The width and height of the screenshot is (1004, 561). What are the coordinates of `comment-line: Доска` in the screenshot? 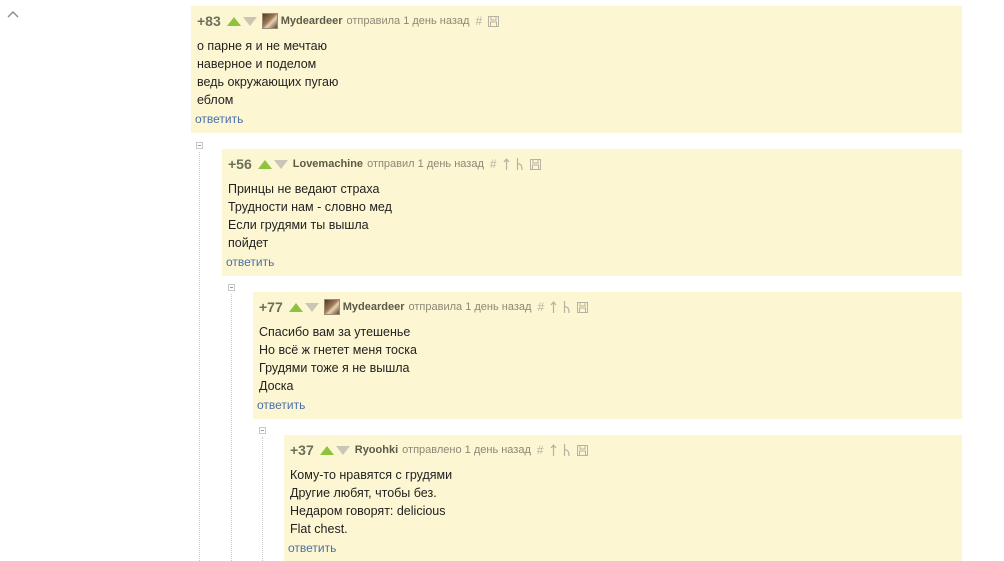 It's located at (276, 386).